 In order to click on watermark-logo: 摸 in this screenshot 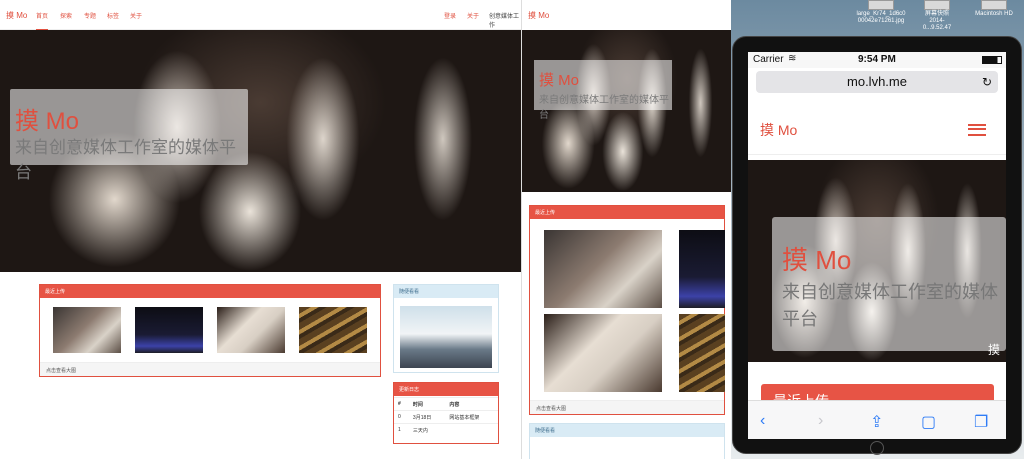, I will do `click(993, 350)`.